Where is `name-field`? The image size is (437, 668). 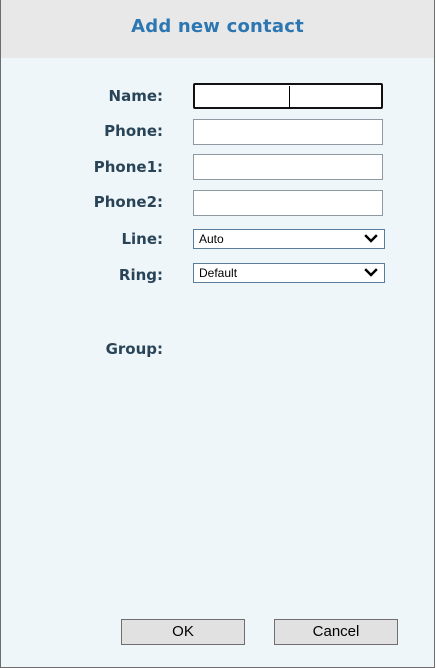 name-field is located at coordinates (288, 96).